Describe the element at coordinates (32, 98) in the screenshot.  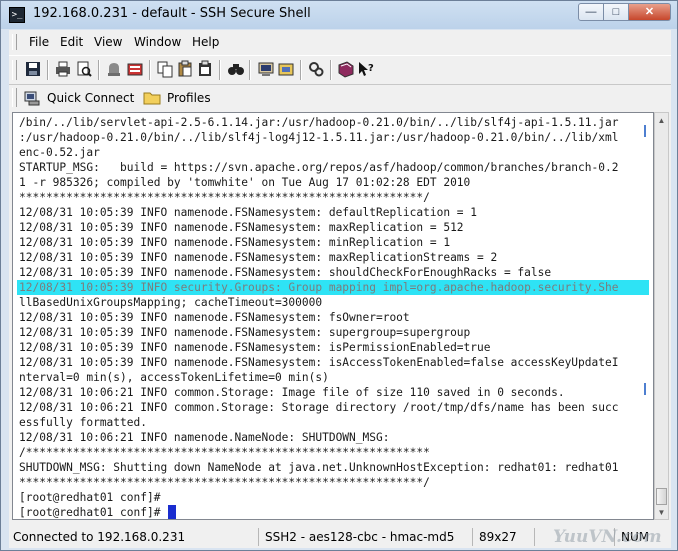
I see `quick-connect-icon` at that location.